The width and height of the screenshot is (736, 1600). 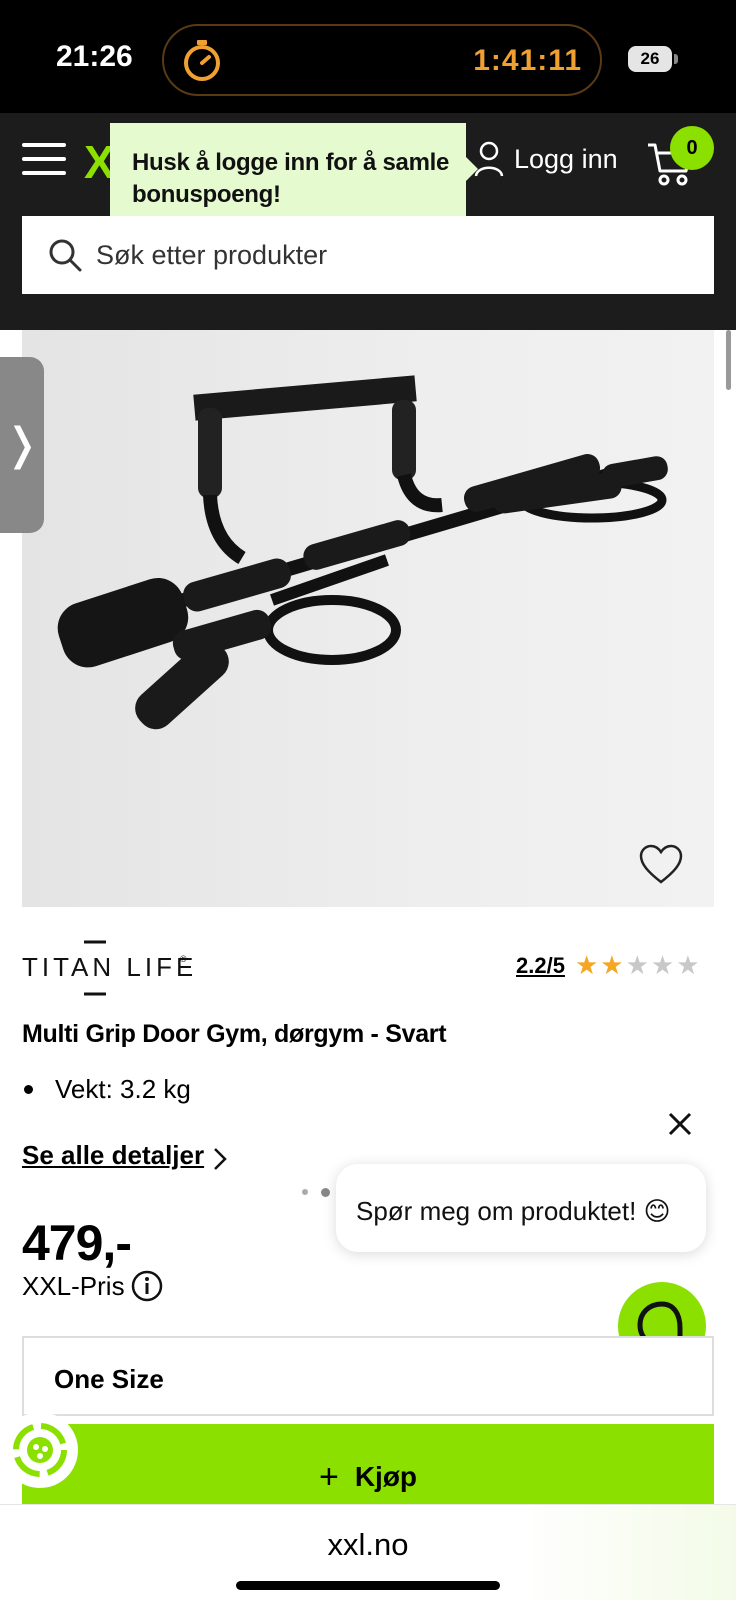 I want to click on user-icon, so click(x=489, y=159).